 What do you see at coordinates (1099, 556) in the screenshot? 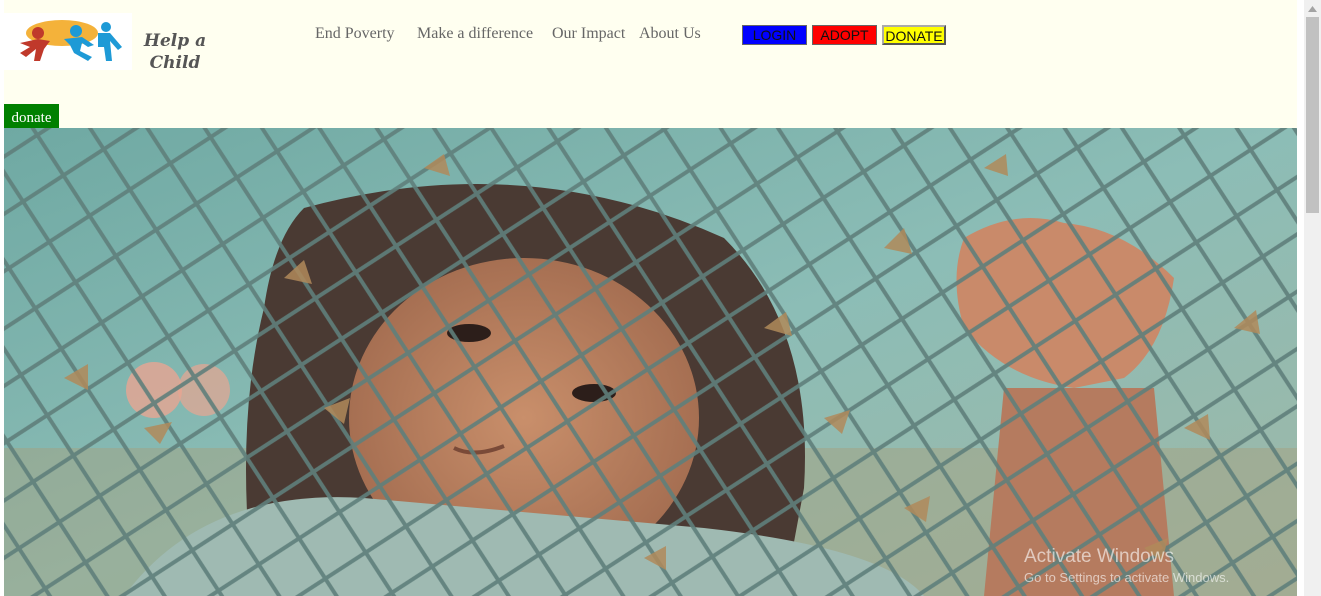
I see `watermark-title: Activate Windows` at bounding box center [1099, 556].